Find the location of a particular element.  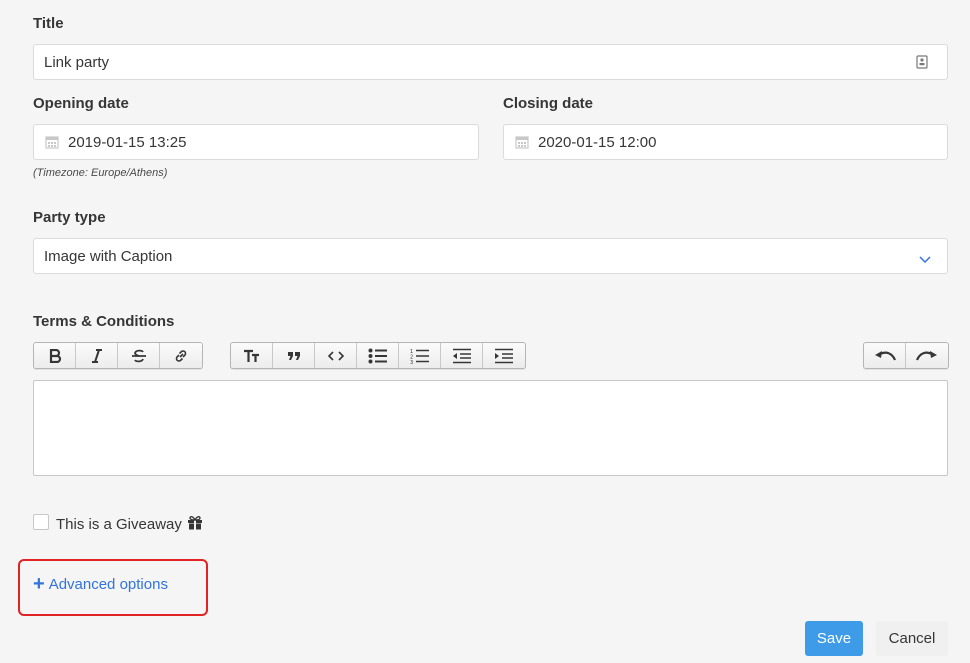

undo-icon is located at coordinates (885, 355).